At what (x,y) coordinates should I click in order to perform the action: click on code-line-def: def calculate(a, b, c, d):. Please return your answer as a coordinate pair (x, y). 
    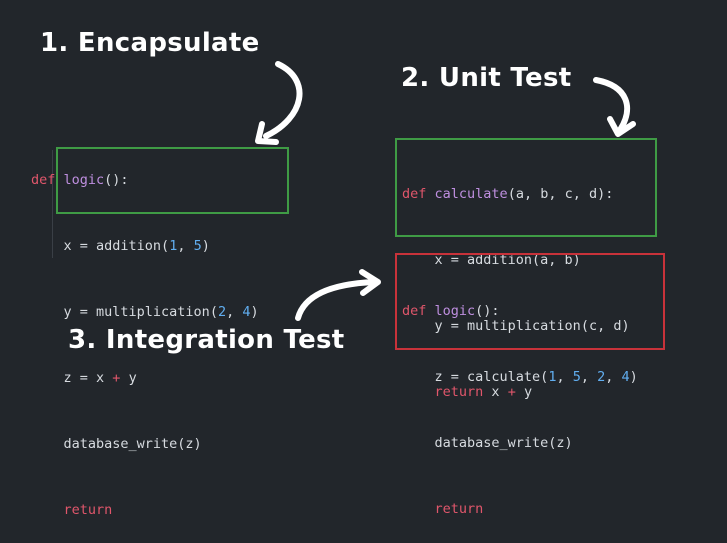
    Looking at the image, I should click on (516, 194).